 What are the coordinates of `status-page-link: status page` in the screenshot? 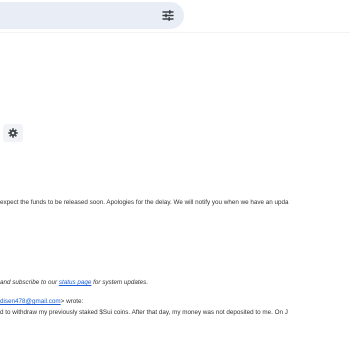 It's located at (75, 282).